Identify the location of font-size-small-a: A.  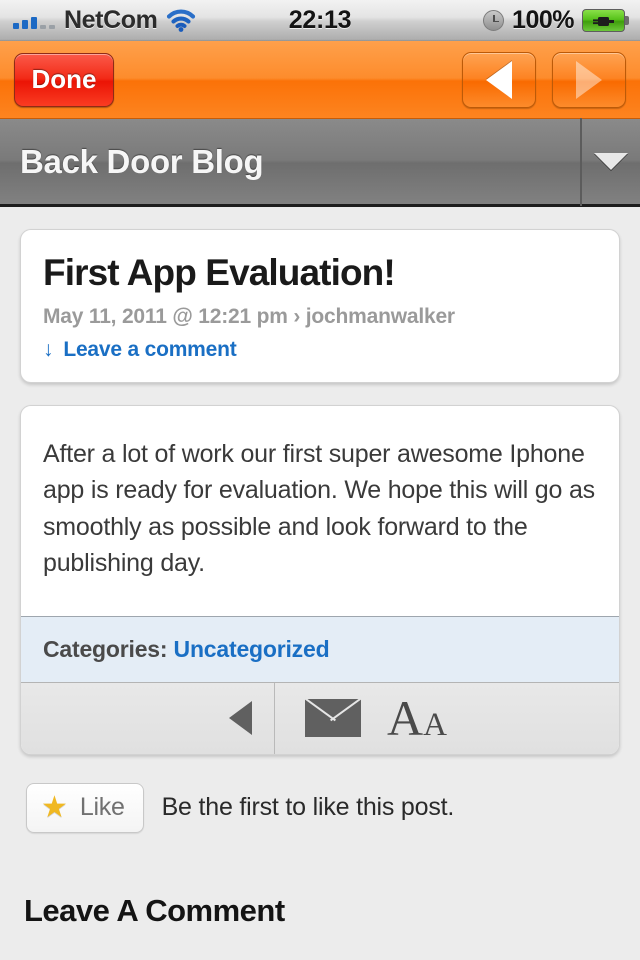
(435, 725).